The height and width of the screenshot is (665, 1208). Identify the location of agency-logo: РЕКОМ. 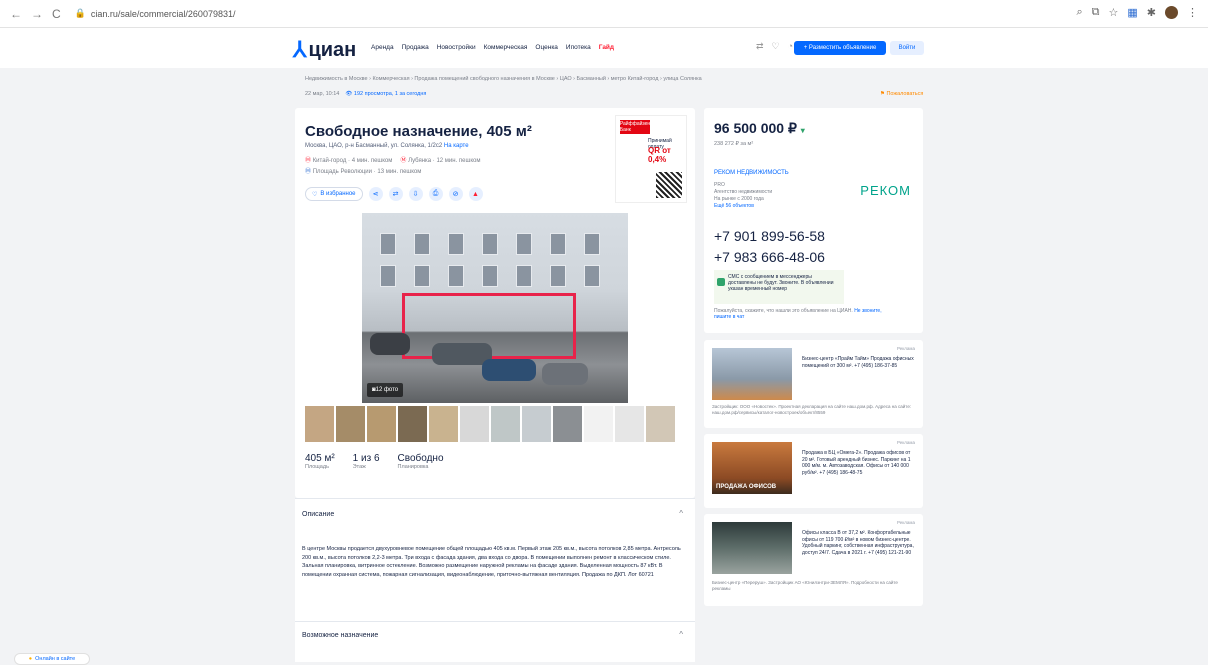
(885, 190).